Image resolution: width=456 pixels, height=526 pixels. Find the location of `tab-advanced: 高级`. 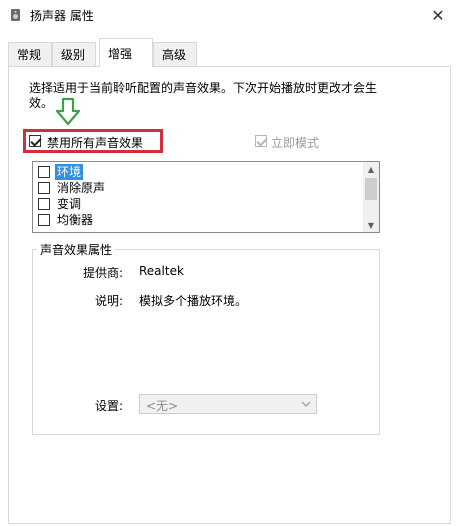

tab-advanced: 高级 is located at coordinates (175, 54).